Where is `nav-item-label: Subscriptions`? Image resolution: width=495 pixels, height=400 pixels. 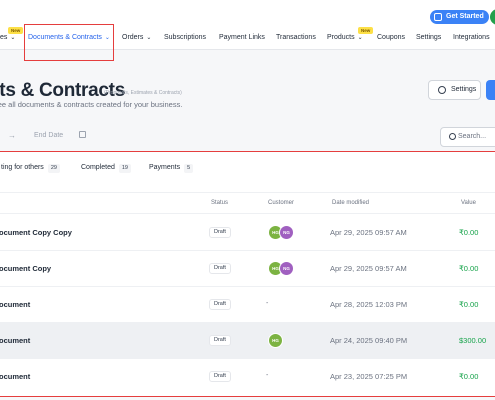
nav-item-label: Subscriptions is located at coordinates (185, 37).